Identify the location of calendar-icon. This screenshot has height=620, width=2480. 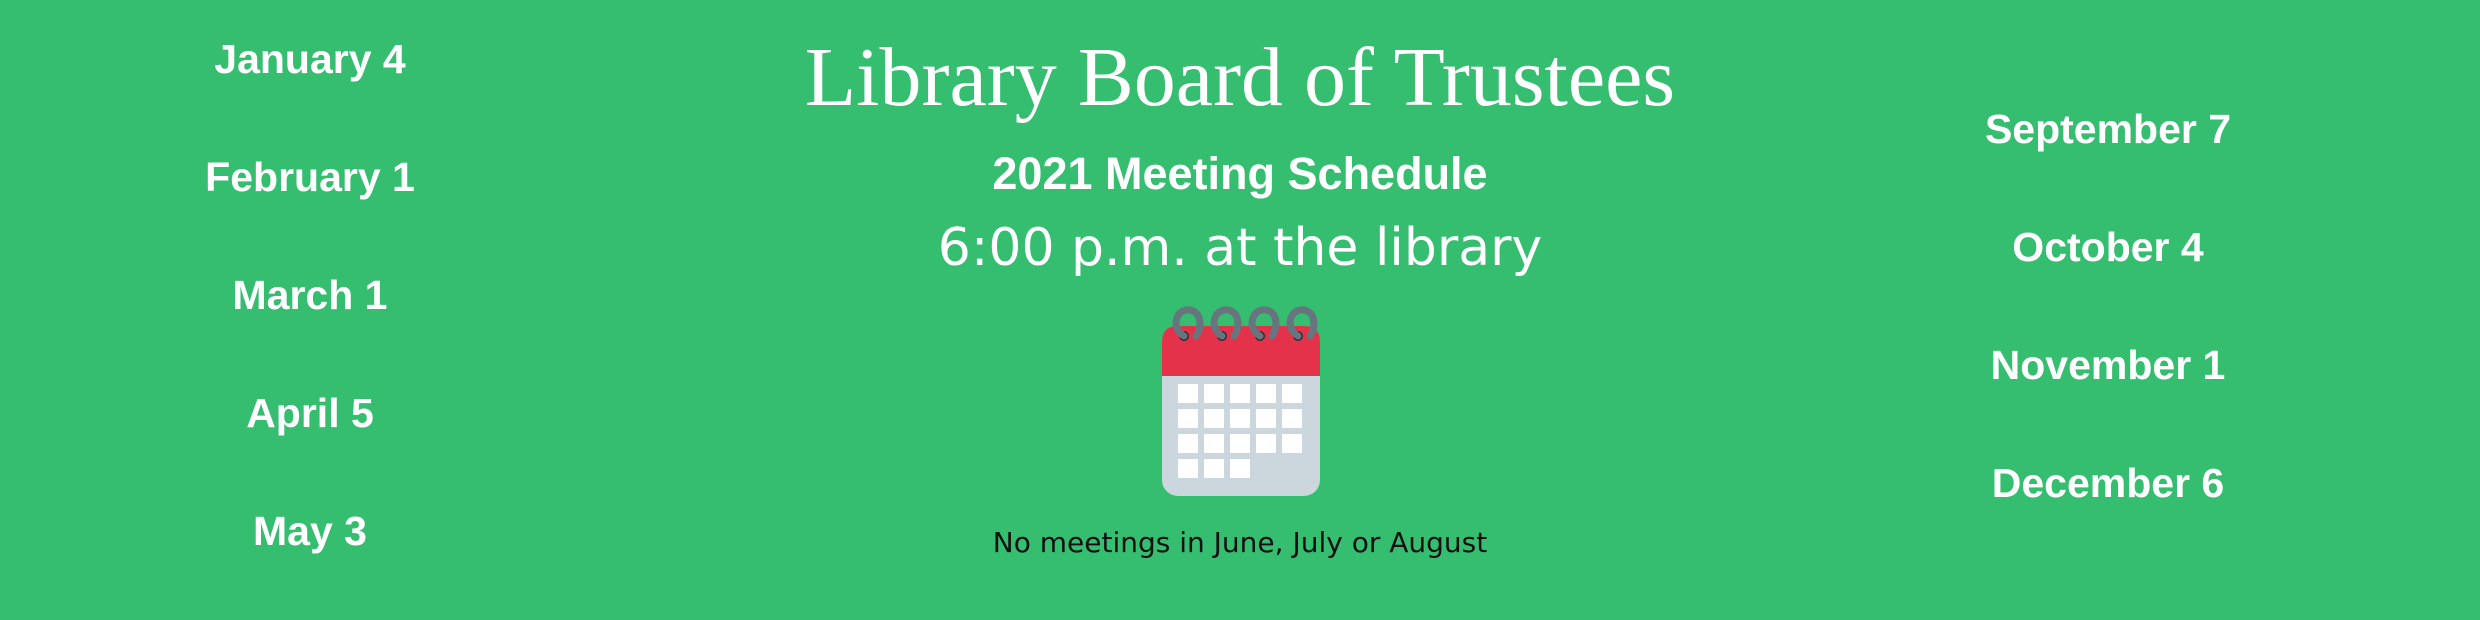
(1241, 401).